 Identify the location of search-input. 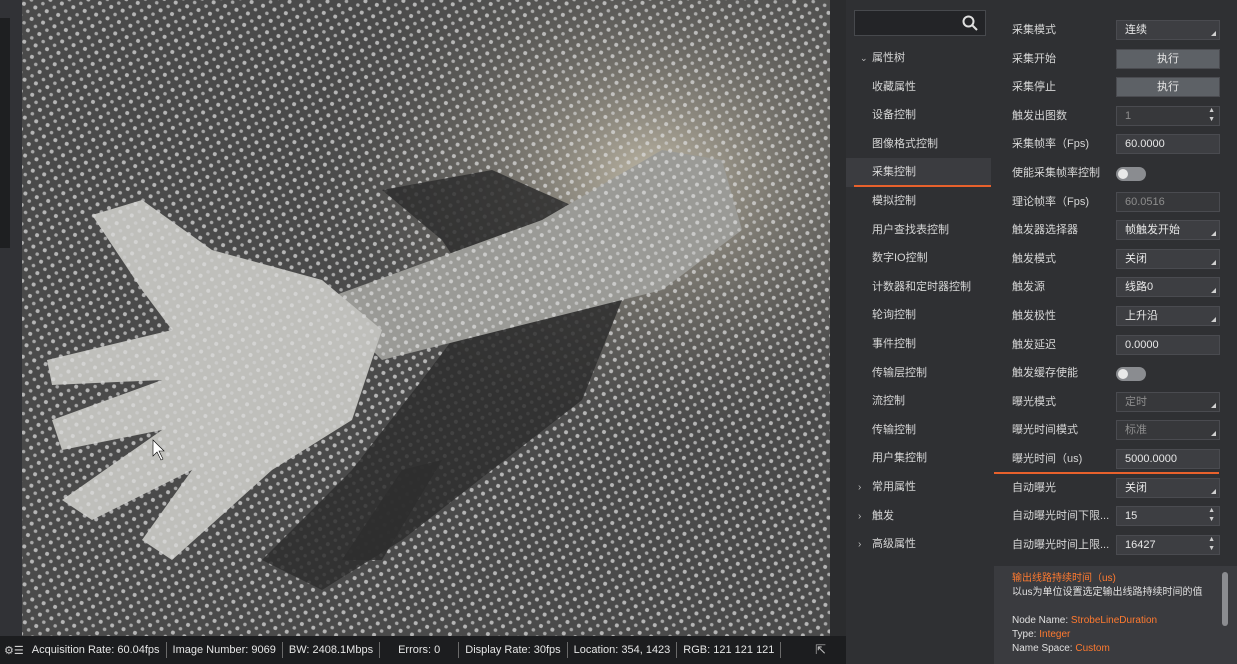
(920, 23).